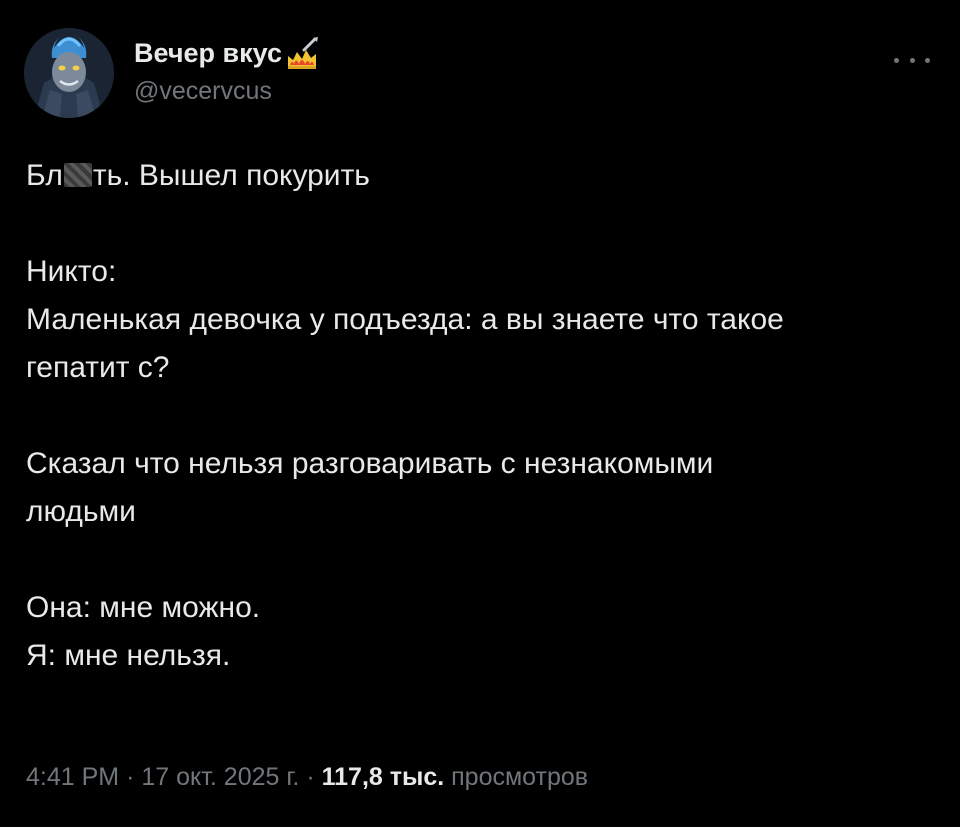  Describe the element at coordinates (77, 175) in the screenshot. I see `censor-blur` at that location.